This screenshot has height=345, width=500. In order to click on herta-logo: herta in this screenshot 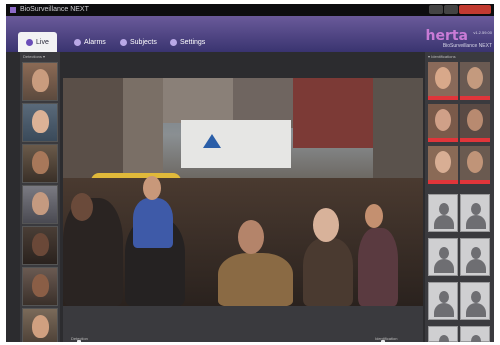, I will do `click(446, 36)`.